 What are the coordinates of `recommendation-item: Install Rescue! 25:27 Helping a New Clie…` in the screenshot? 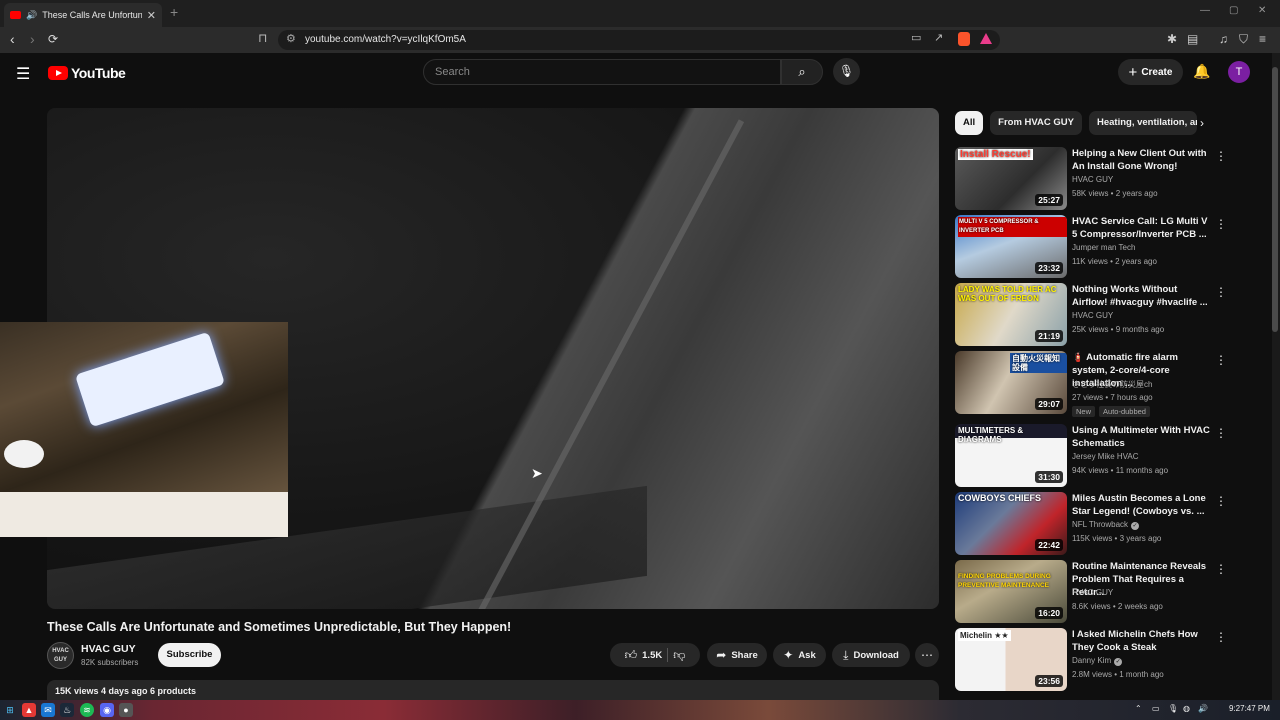 It's located at (1091, 179).